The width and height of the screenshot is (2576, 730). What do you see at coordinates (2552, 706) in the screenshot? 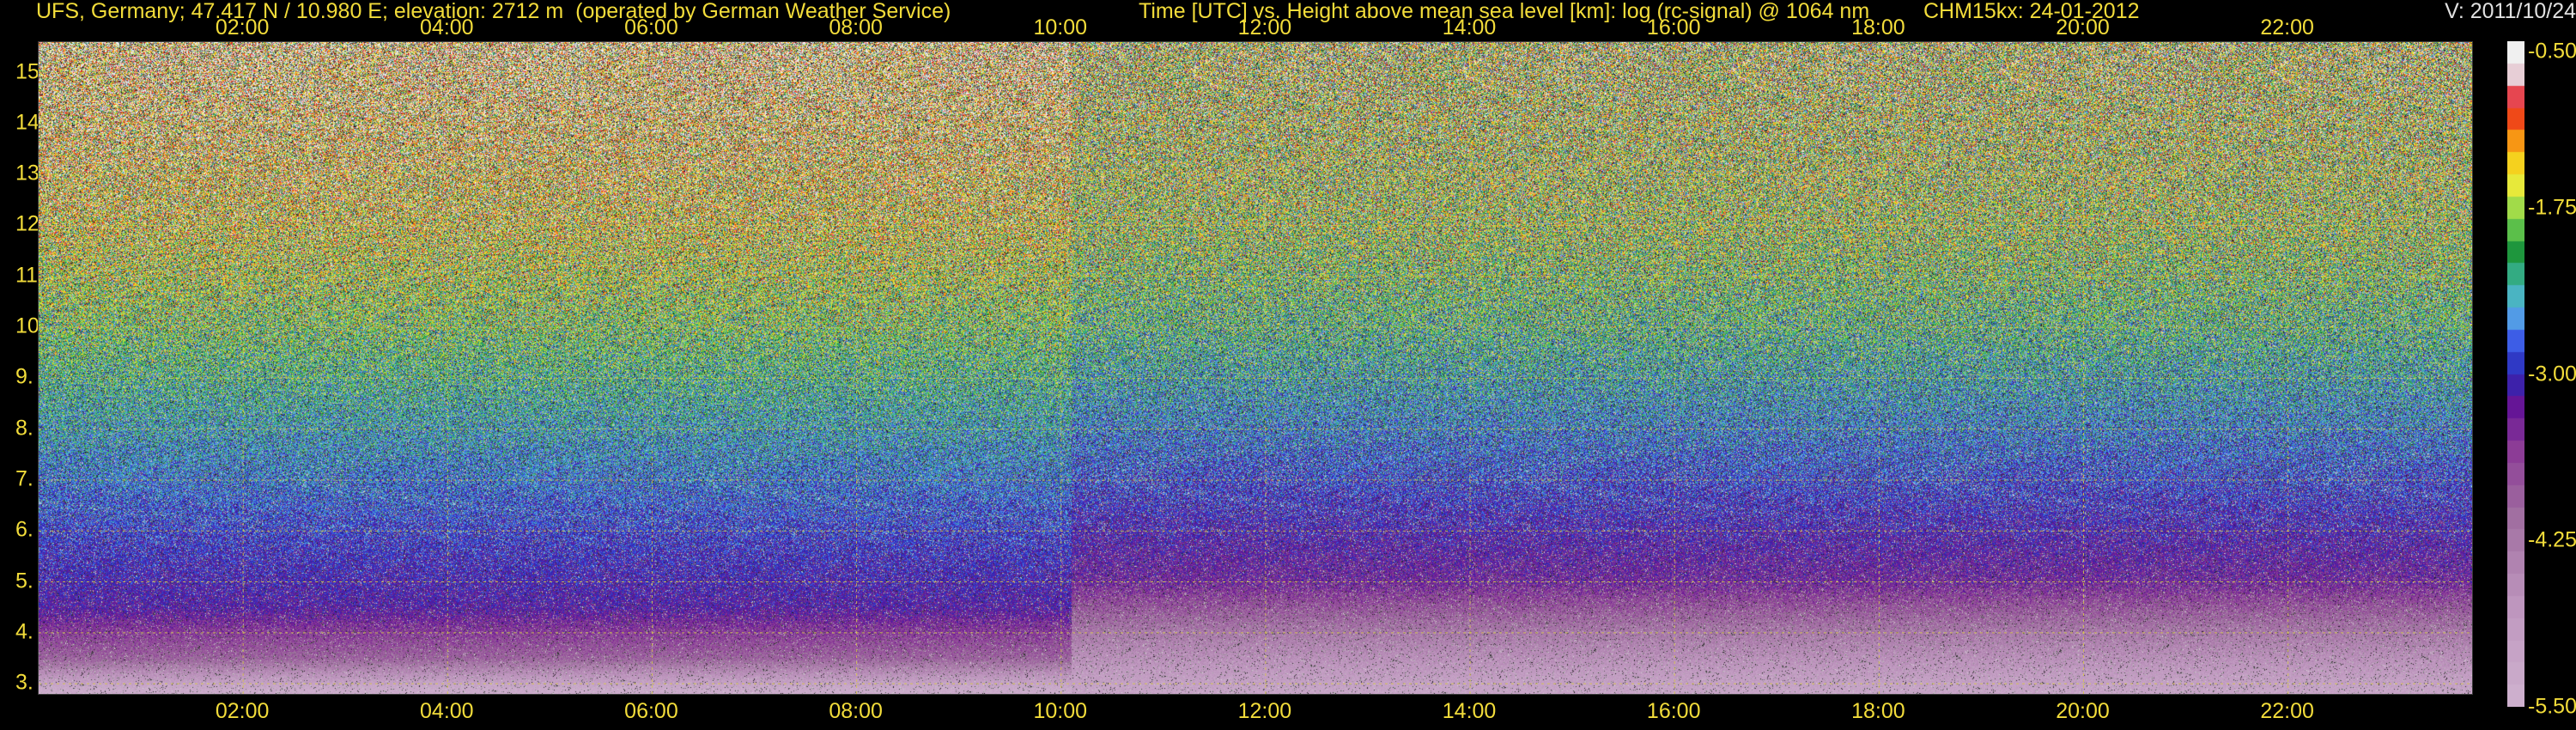
I see `colorbar-tick-label: -5.50` at bounding box center [2552, 706].